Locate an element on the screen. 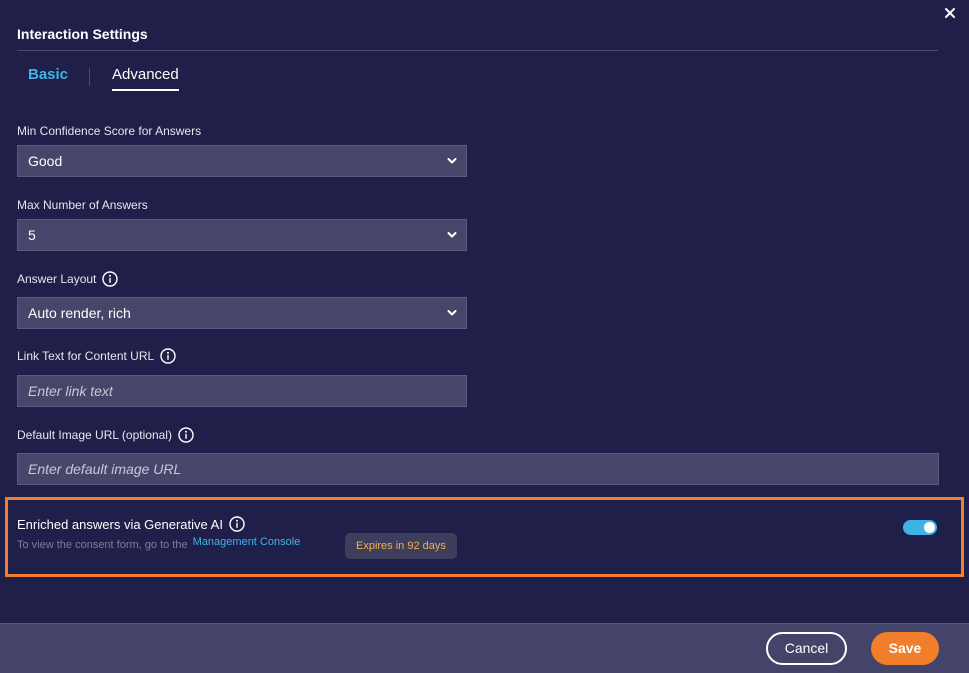  cancel-button: Cancel is located at coordinates (806, 648).